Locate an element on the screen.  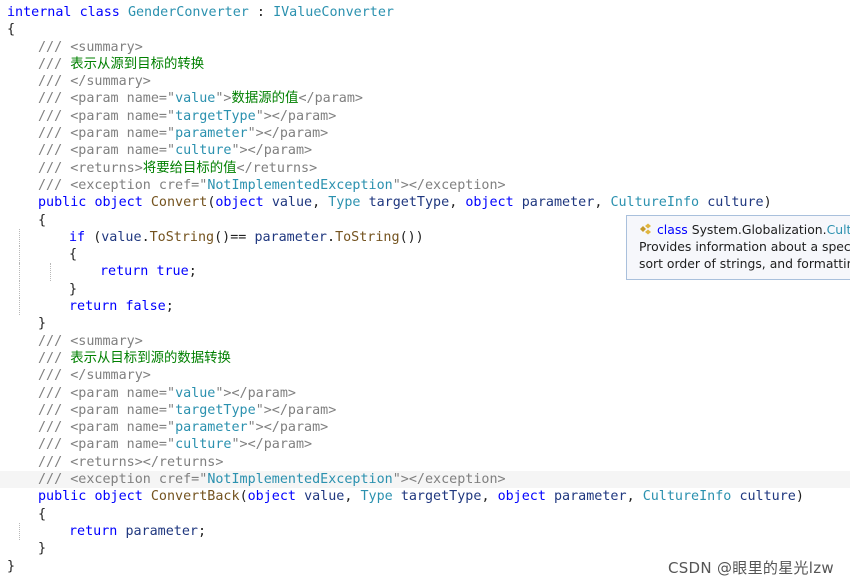
code-line: /// <returns>将要给目标的值</returns> is located at coordinates (425, 168).